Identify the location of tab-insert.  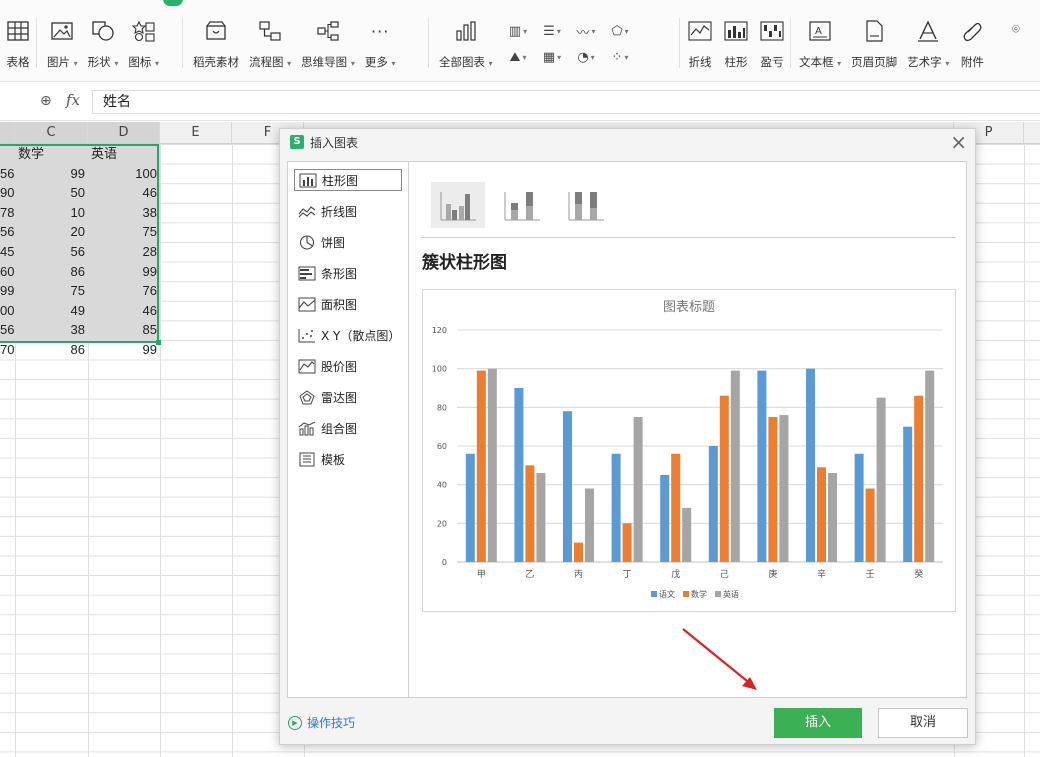
(173, 3).